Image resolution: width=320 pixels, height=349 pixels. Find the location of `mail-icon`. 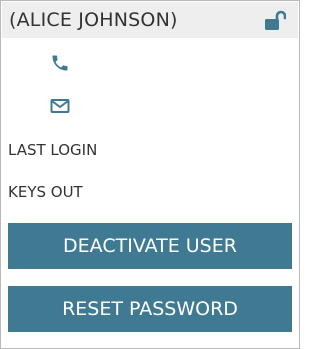

mail-icon is located at coordinates (60, 106).